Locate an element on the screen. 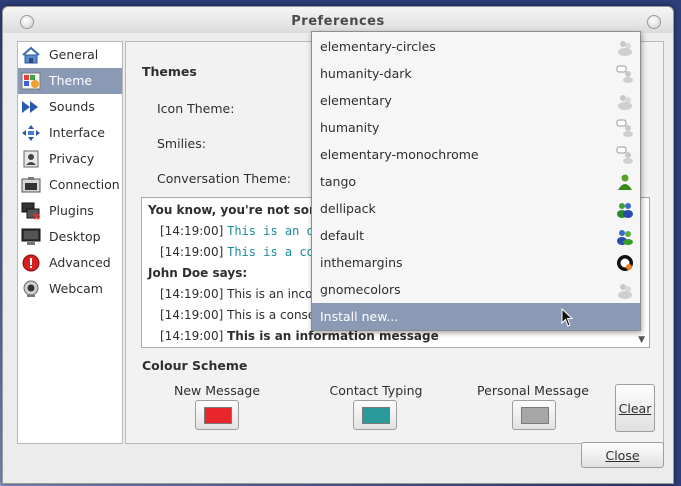  sidebar-item-advanced: Advanced is located at coordinates (70, 263).